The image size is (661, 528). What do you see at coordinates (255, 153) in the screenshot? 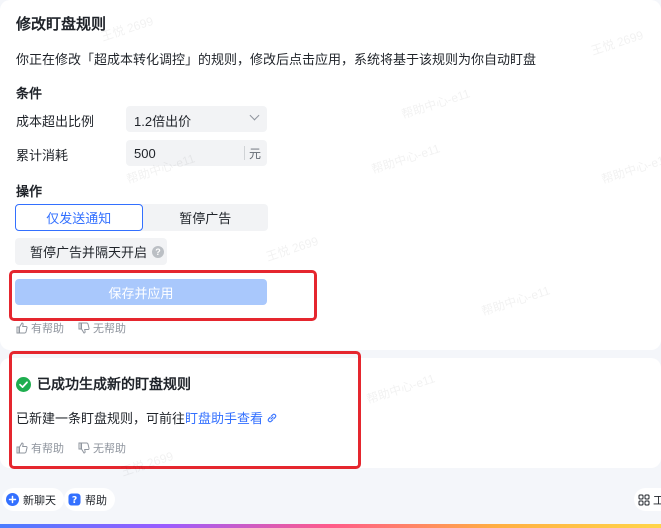
I see `currency-unit: 元` at bounding box center [255, 153].